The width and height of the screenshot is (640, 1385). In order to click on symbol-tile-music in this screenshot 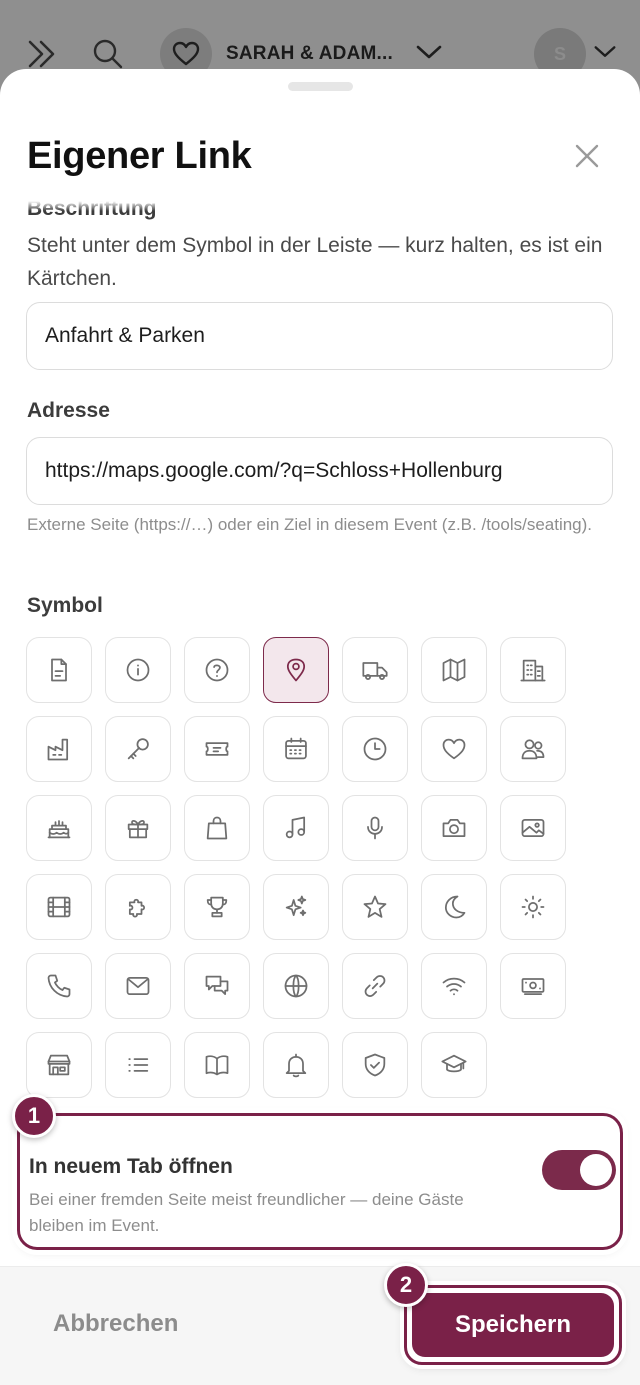, I will do `click(296, 828)`.